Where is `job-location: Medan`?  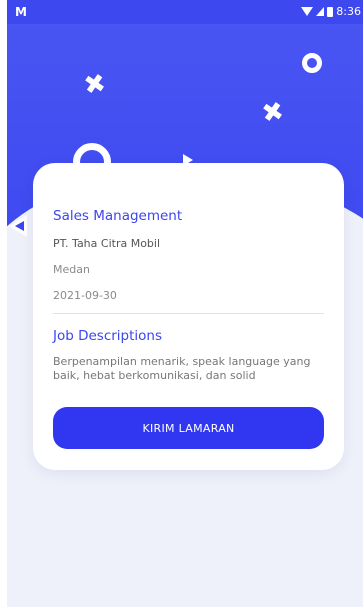
job-location: Medan is located at coordinates (71, 269).